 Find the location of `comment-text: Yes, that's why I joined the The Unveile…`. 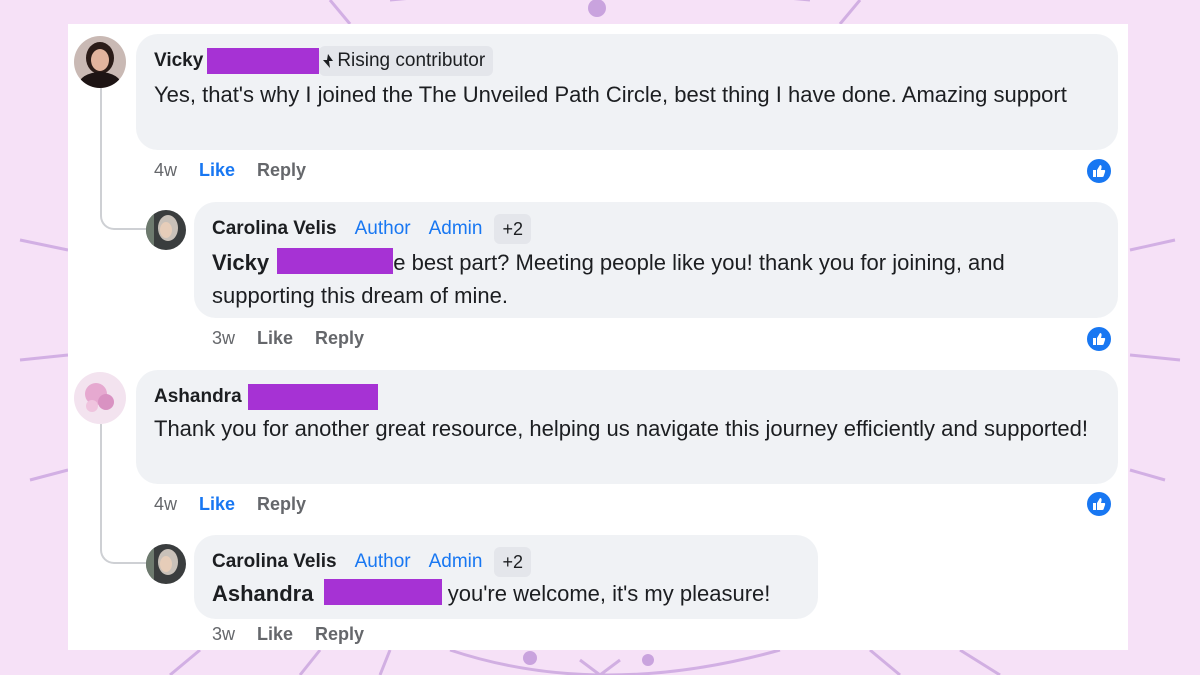

comment-text: Yes, that's why I joined the The Unveile… is located at coordinates (610, 94).